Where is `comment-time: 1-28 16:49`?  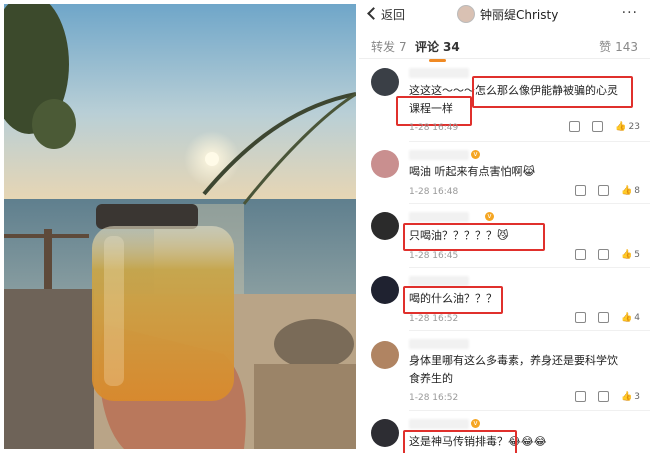 comment-time: 1-28 16:49 is located at coordinates (434, 128).